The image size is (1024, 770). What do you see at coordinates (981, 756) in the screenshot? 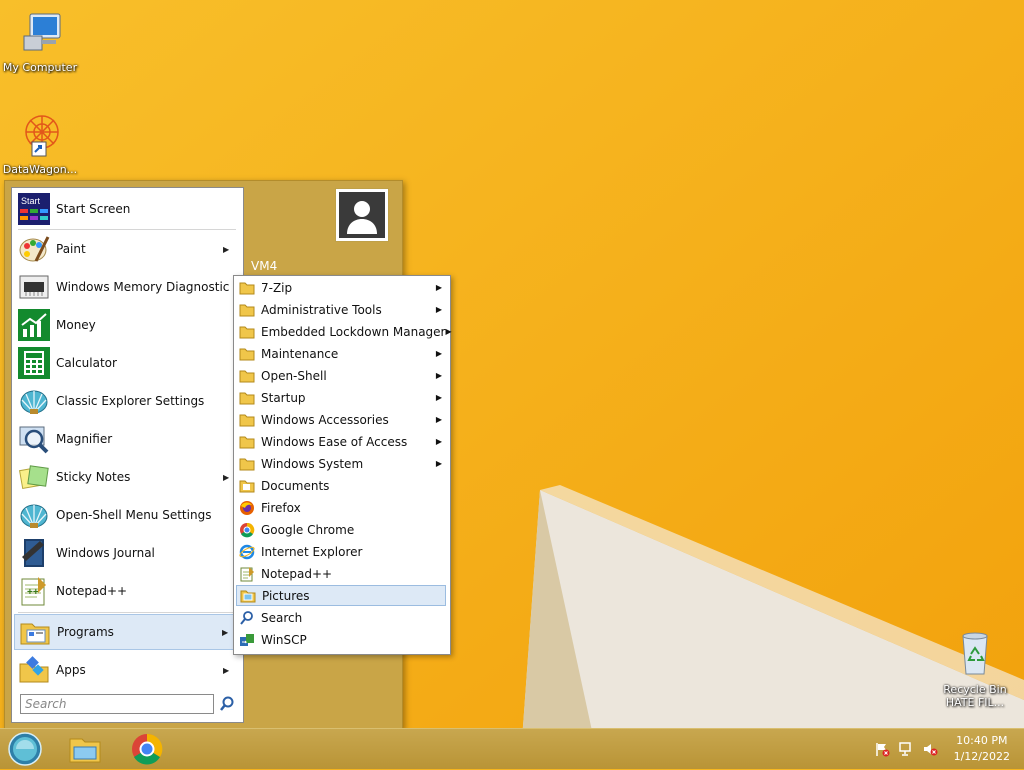
I see `clock-date: 1/12/2022` at bounding box center [981, 756].